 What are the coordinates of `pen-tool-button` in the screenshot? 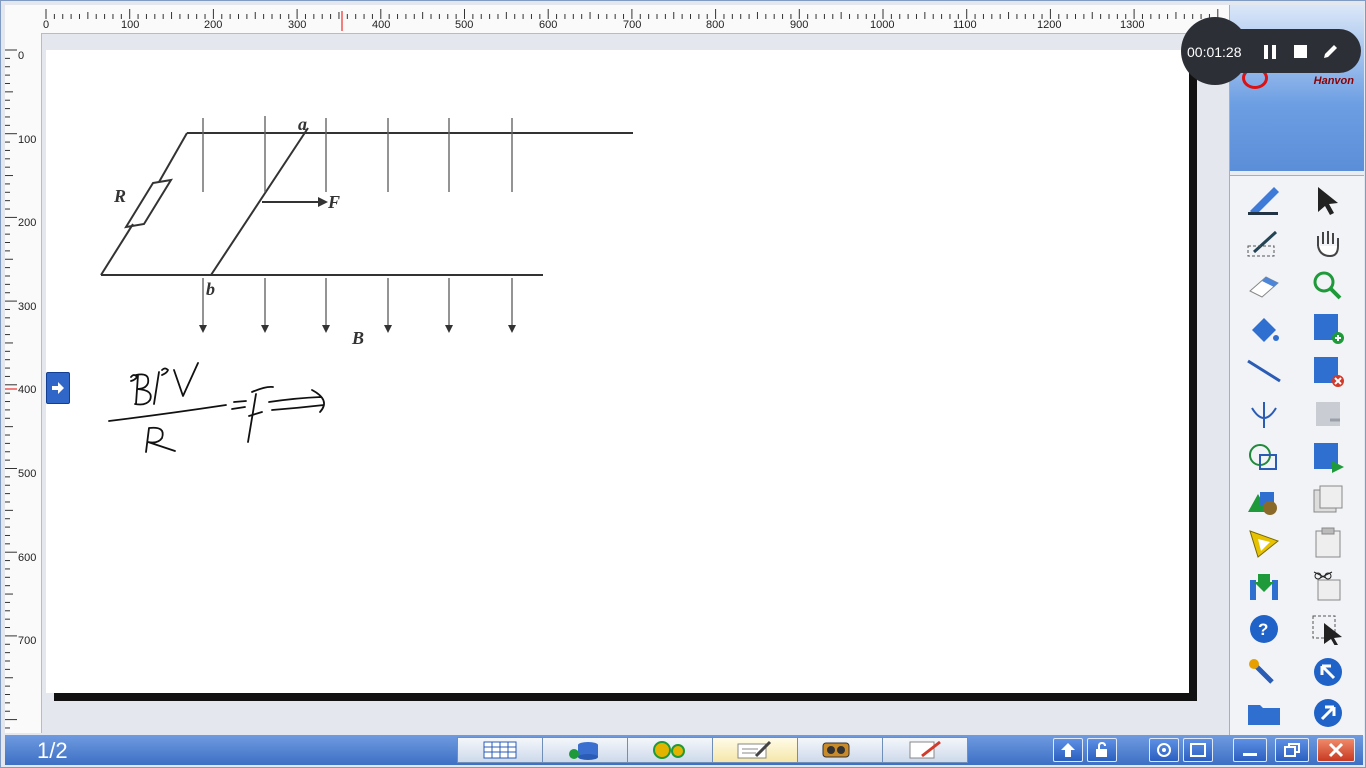 It's located at (1264, 199).